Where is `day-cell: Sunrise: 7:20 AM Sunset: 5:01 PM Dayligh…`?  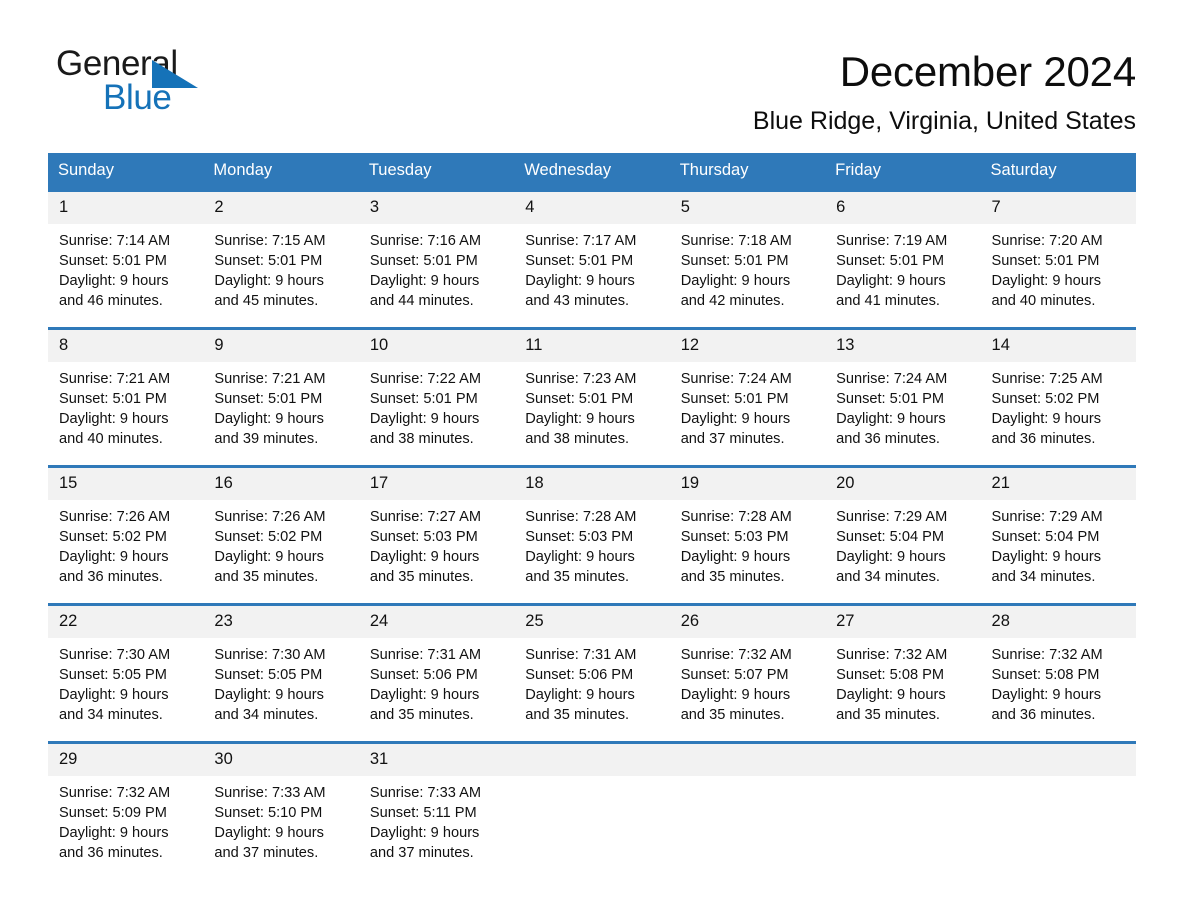 day-cell: Sunrise: 7:20 AM Sunset: 5:01 PM Dayligh… is located at coordinates (1058, 275).